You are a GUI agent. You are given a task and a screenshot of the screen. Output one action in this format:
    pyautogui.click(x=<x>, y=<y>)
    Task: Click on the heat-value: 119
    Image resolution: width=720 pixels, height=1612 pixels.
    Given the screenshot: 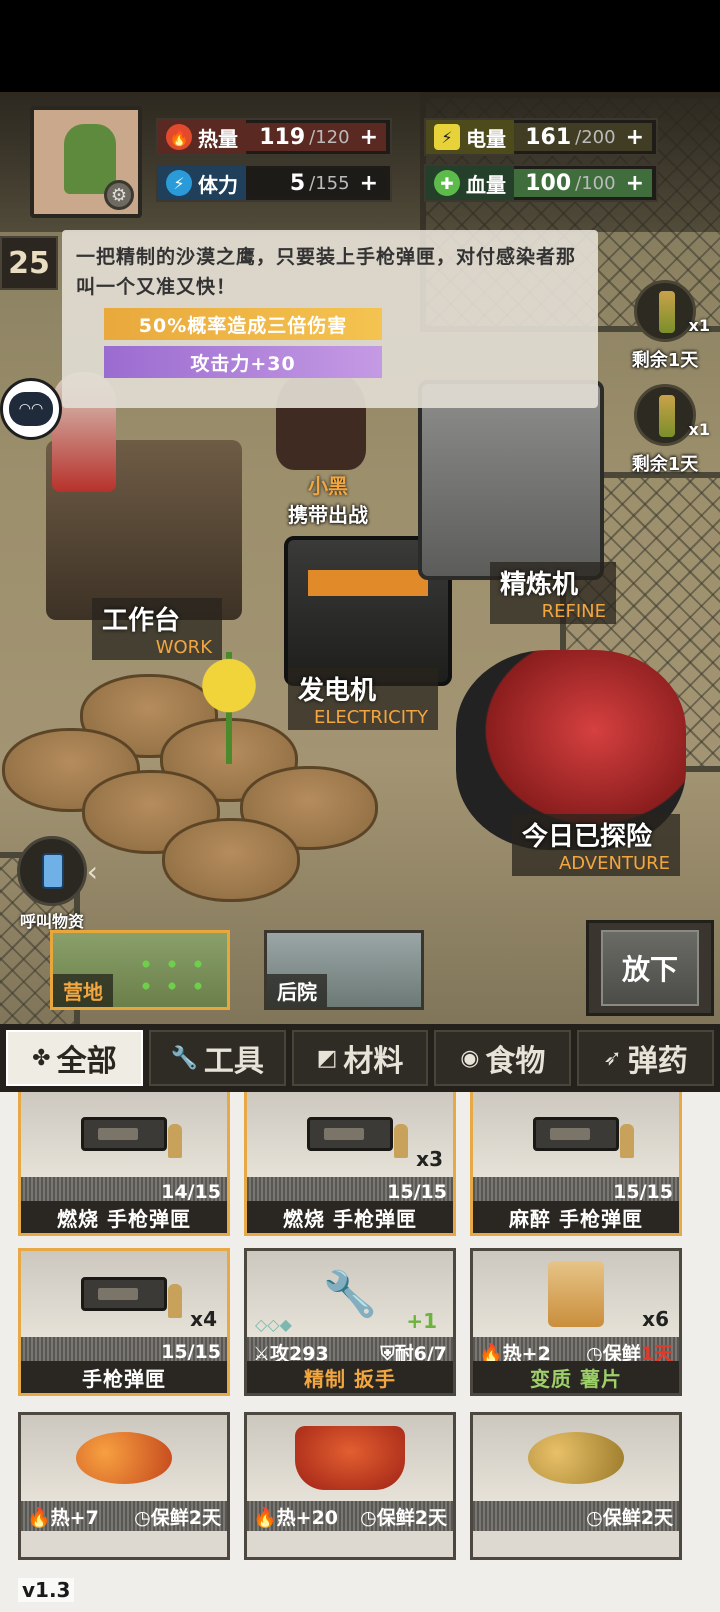 What is the action you would take?
    pyautogui.click(x=282, y=137)
    